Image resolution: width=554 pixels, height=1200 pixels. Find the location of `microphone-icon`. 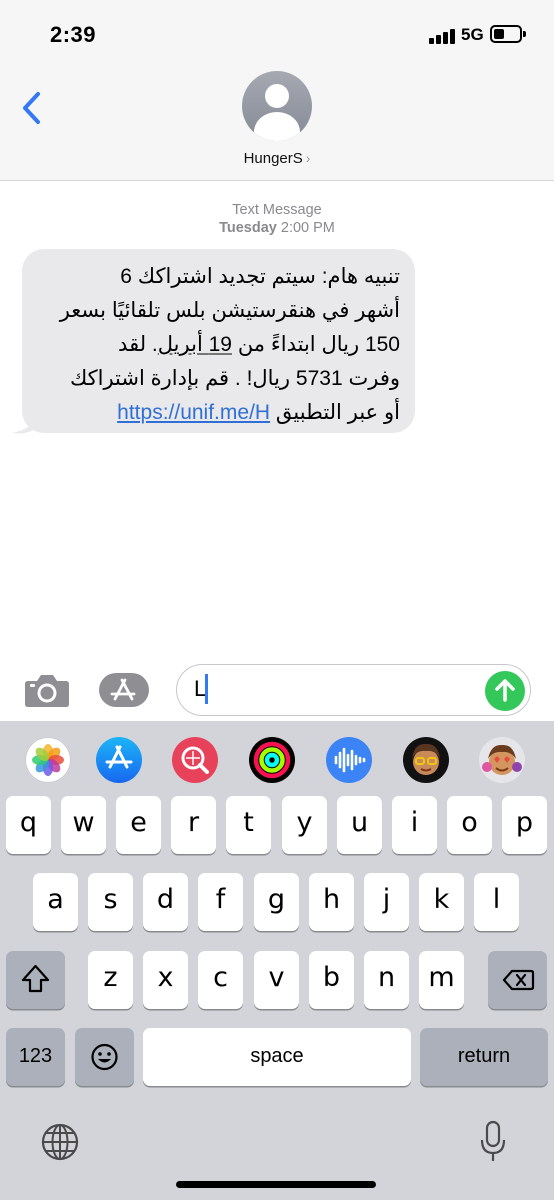

microphone-icon is located at coordinates (493, 1142).